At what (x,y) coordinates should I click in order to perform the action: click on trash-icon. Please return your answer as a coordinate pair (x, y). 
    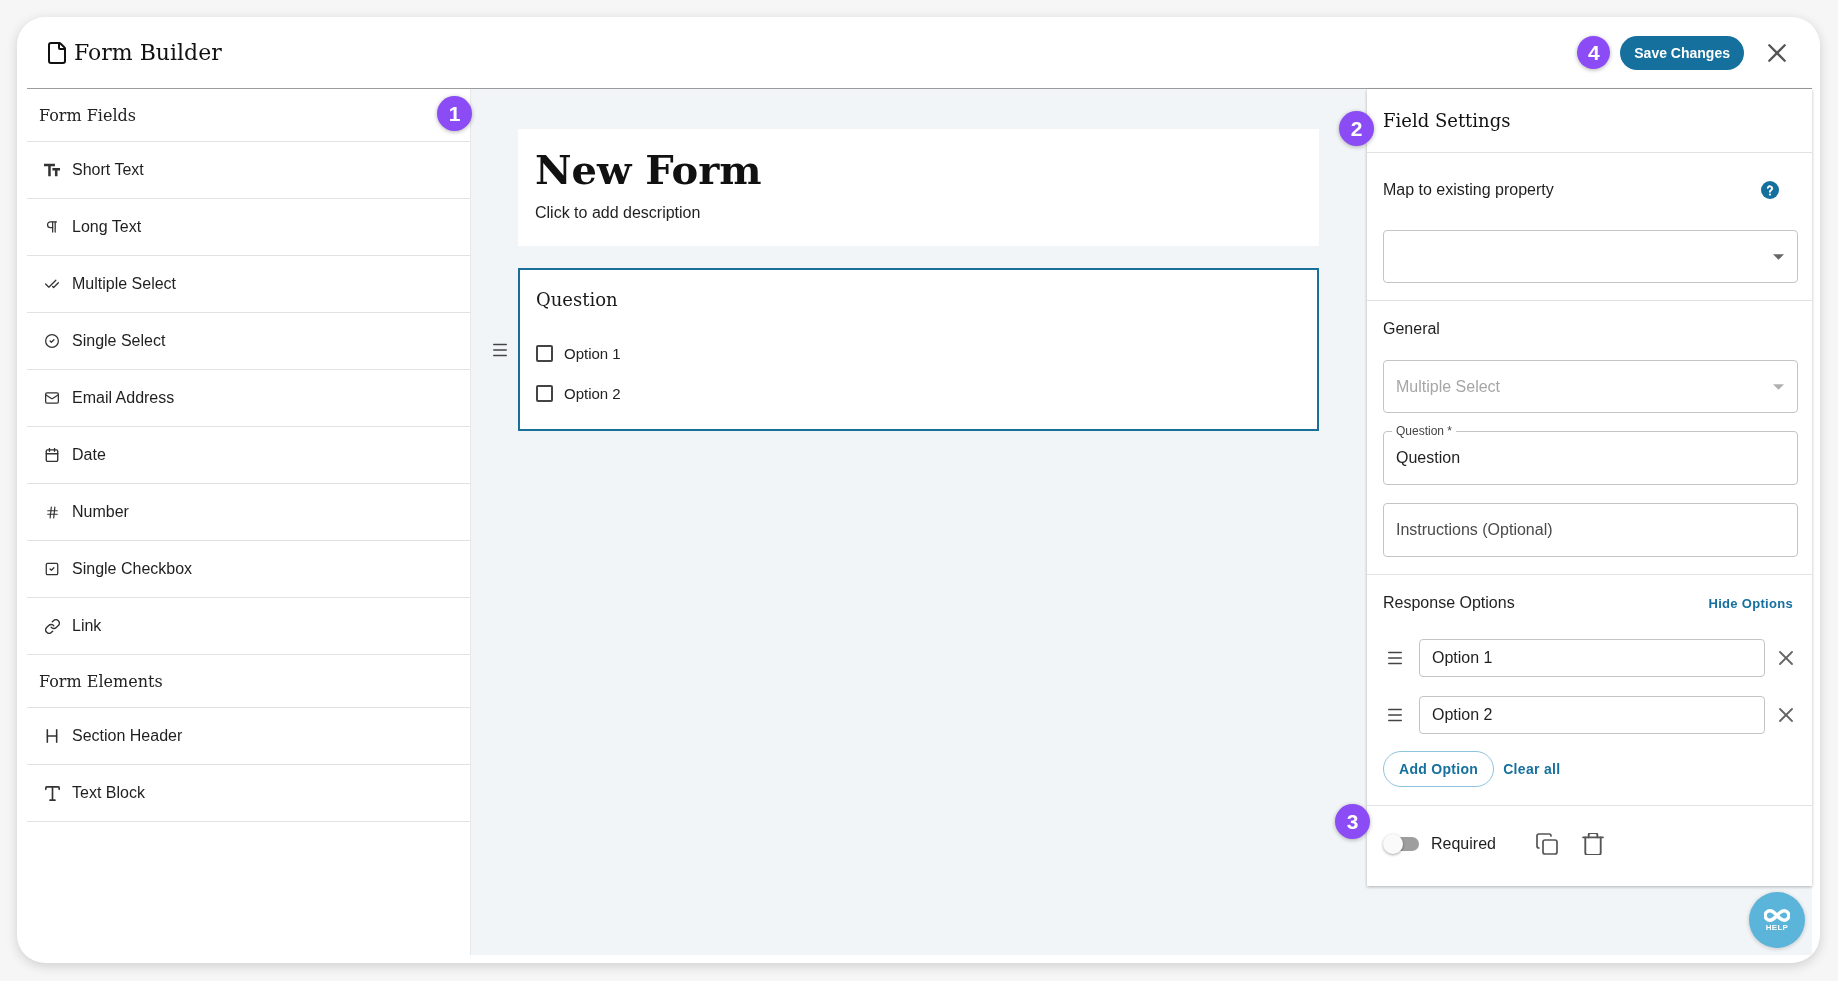
    Looking at the image, I should click on (1592, 844).